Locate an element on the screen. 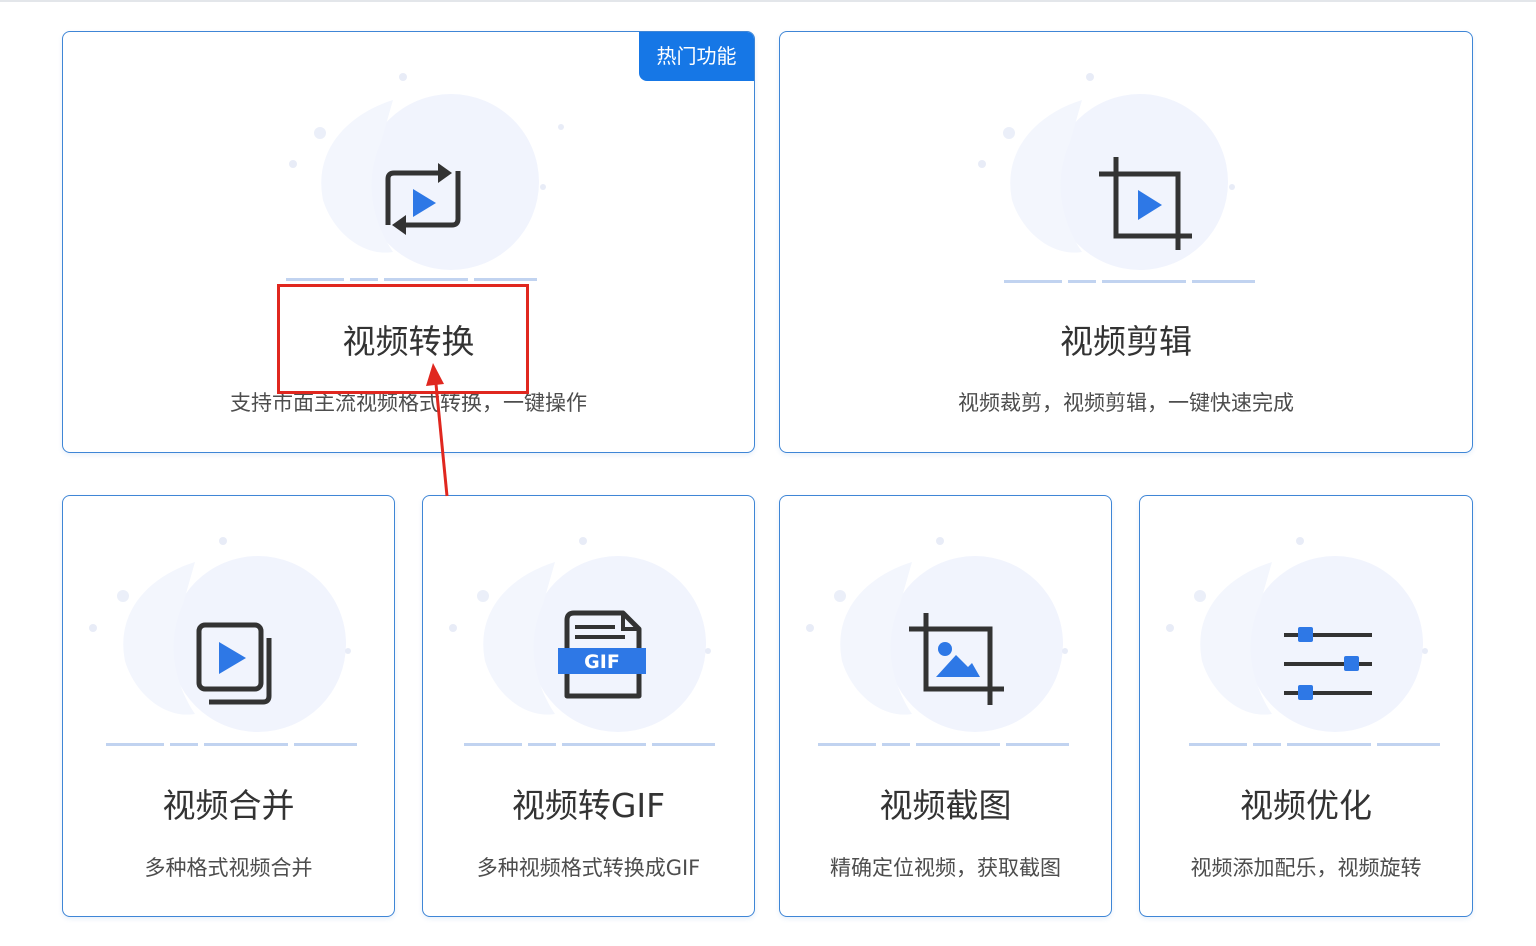  card-title: 视频转换 is located at coordinates (408, 341).